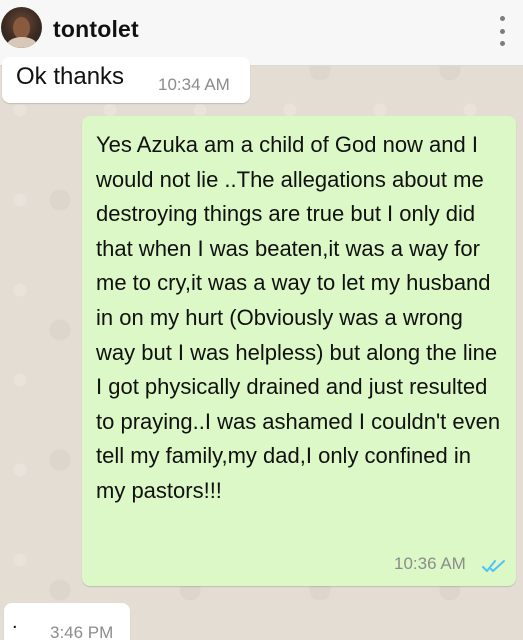  What do you see at coordinates (96, 29) in the screenshot?
I see `contact-name: tontolet` at bounding box center [96, 29].